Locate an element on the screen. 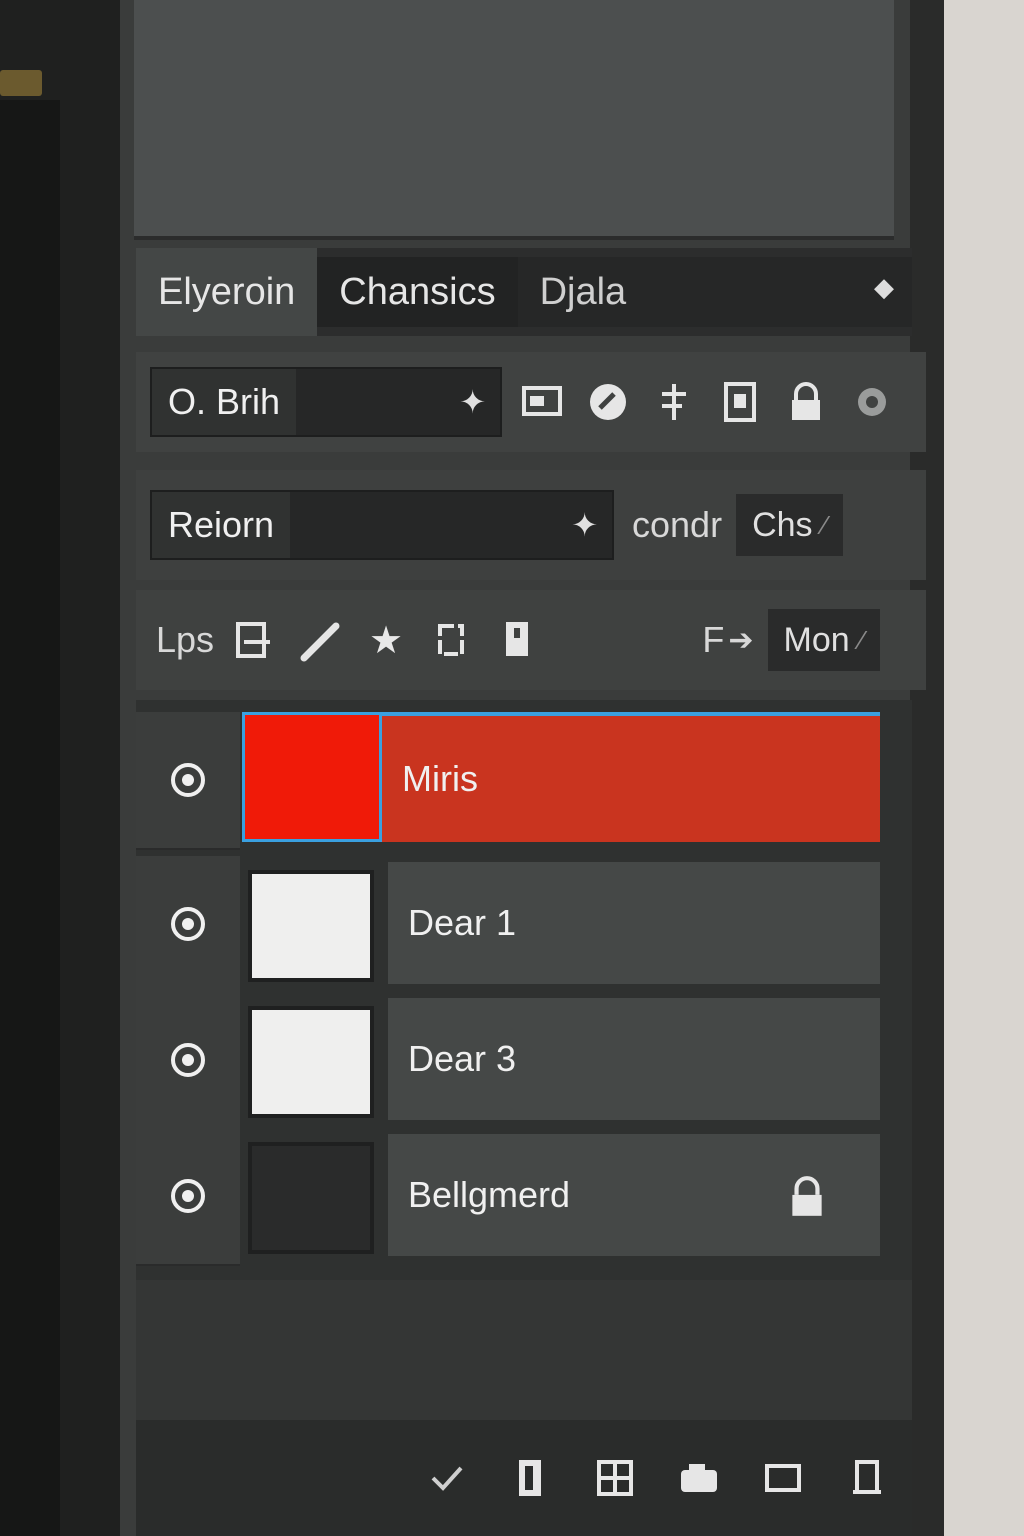  layer-name: Dear 1 is located at coordinates (462, 922).